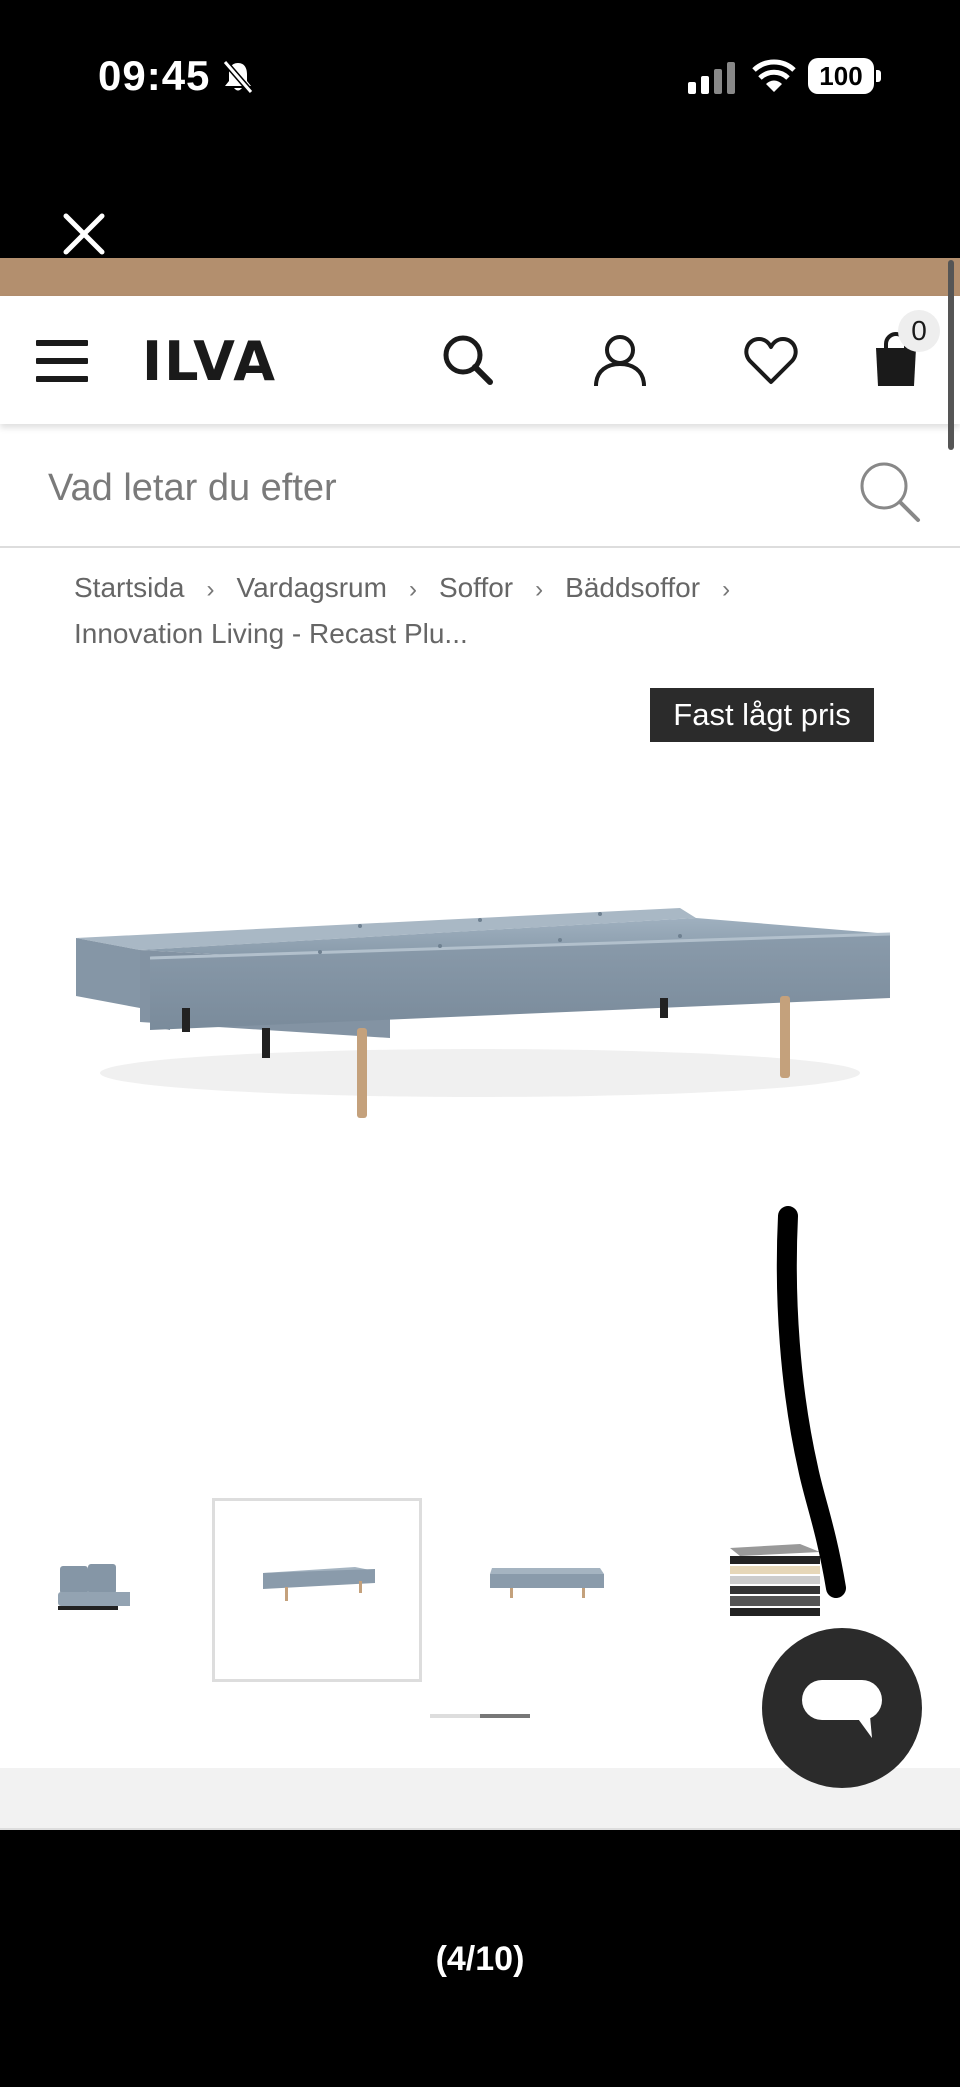 Image resolution: width=960 pixels, height=2087 pixels. I want to click on carousel-scroll-indicator, so click(480, 1716).